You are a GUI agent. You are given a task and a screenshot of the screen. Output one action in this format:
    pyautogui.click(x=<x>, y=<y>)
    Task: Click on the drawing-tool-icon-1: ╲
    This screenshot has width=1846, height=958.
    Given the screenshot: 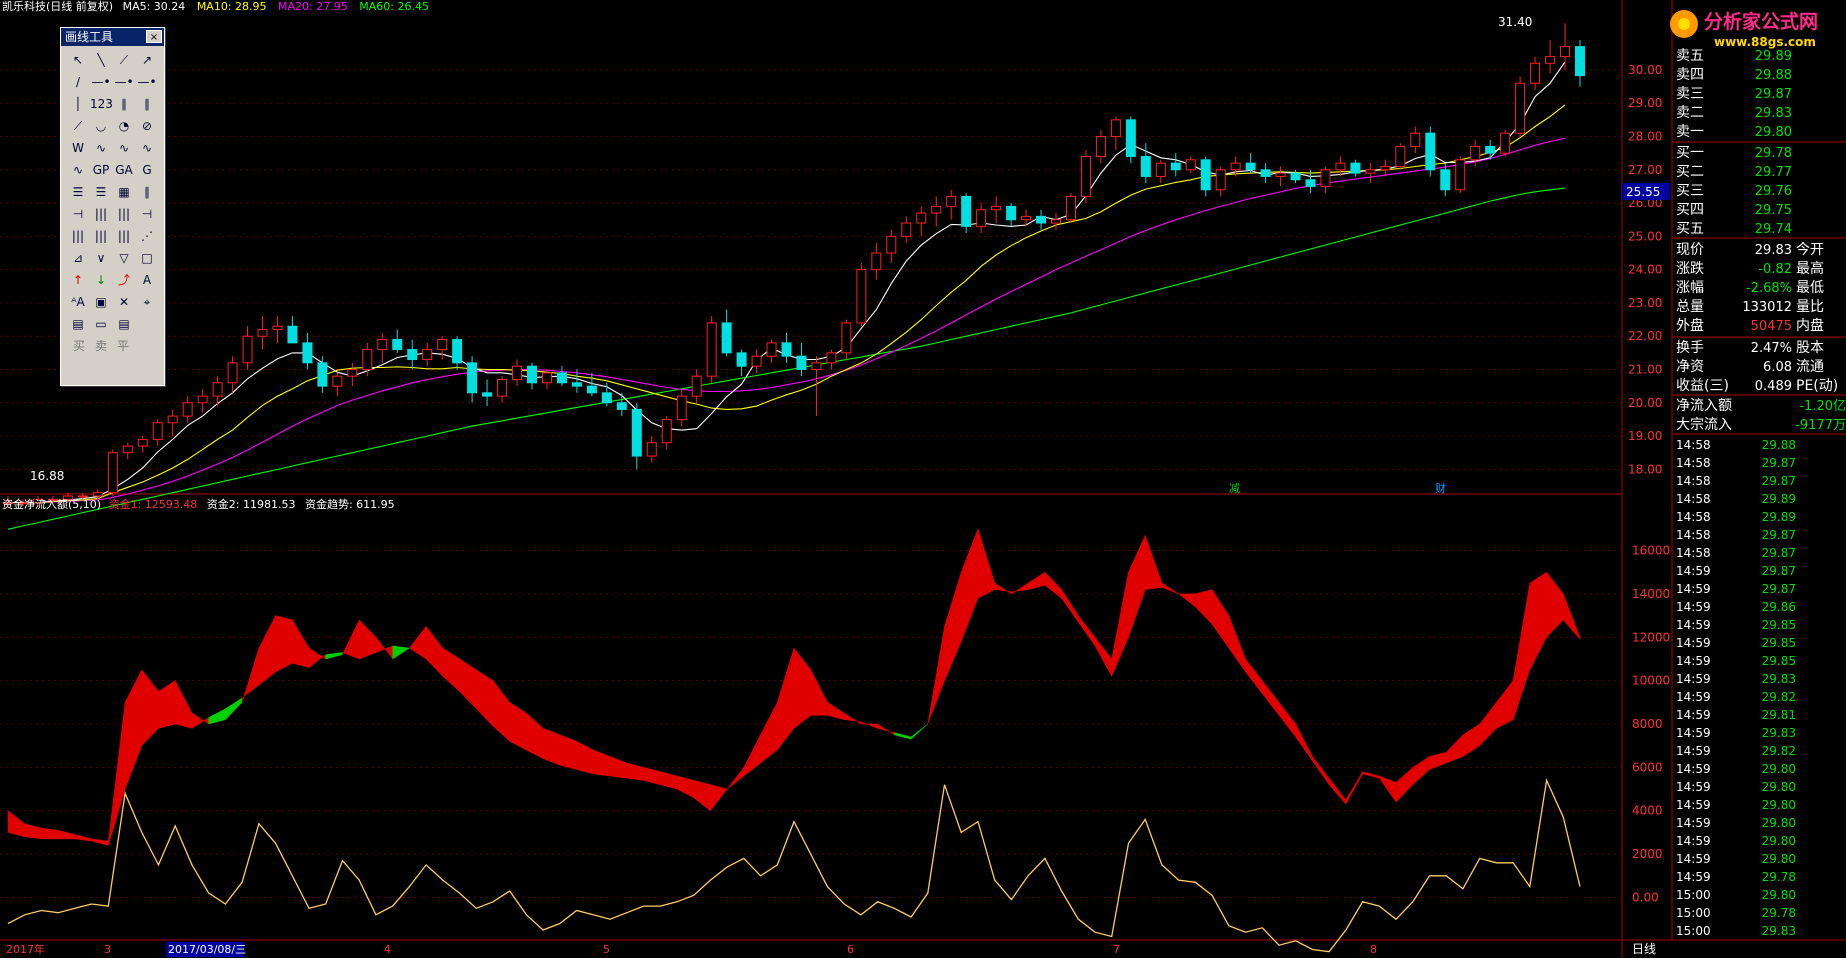 What is the action you would take?
    pyautogui.click(x=101, y=60)
    